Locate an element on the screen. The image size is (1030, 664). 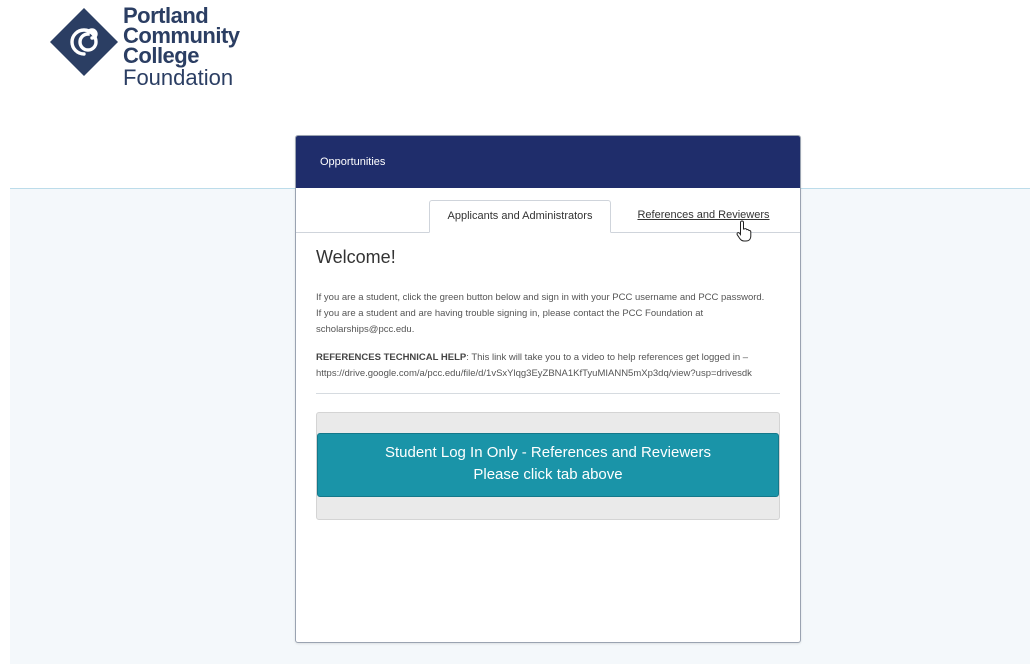
tab-applicants-and-administrators: Applicants and Administrators is located at coordinates (520, 216).